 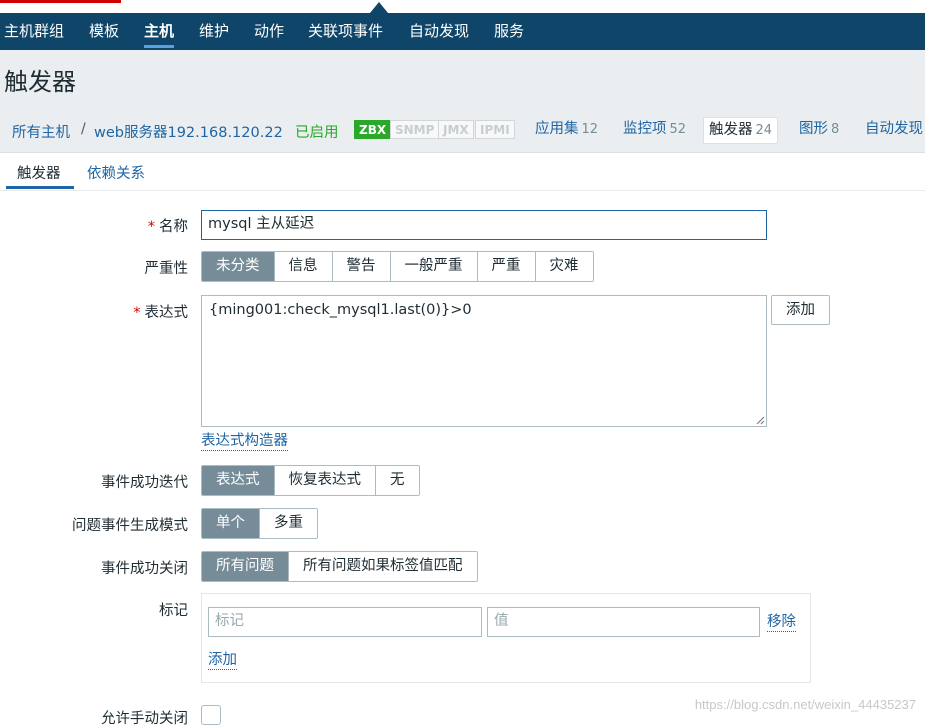 What do you see at coordinates (166, 313) in the screenshot?
I see `expression-label-text: 表达式` at bounding box center [166, 313].